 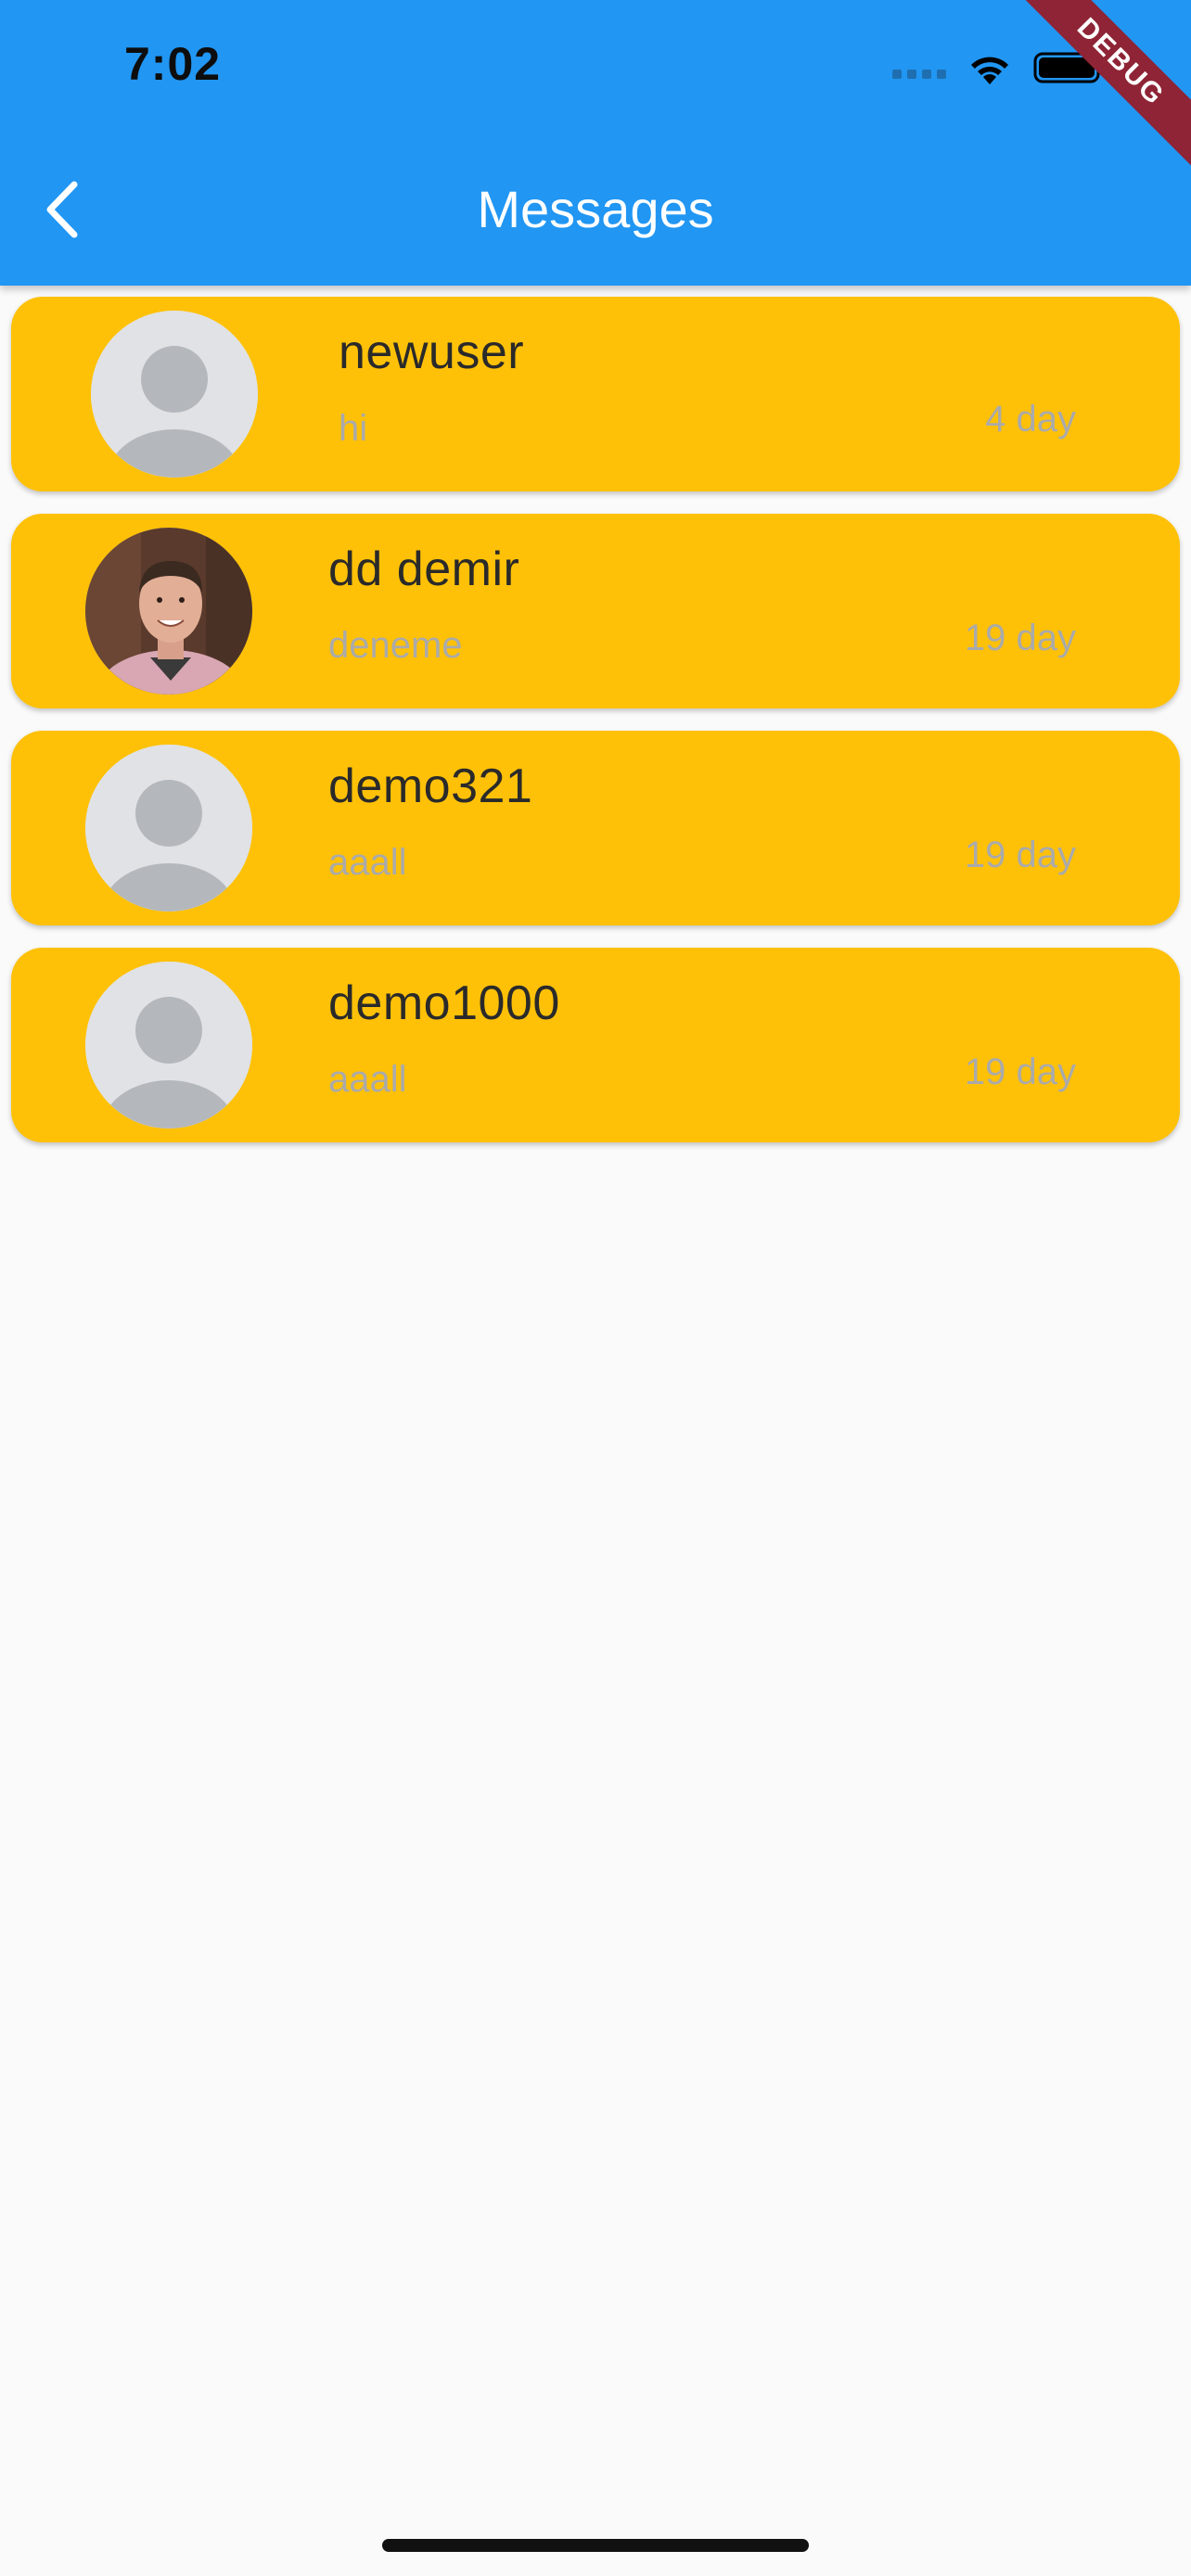 I want to click on debug-banner: DEBUG, so click(x=1103, y=88).